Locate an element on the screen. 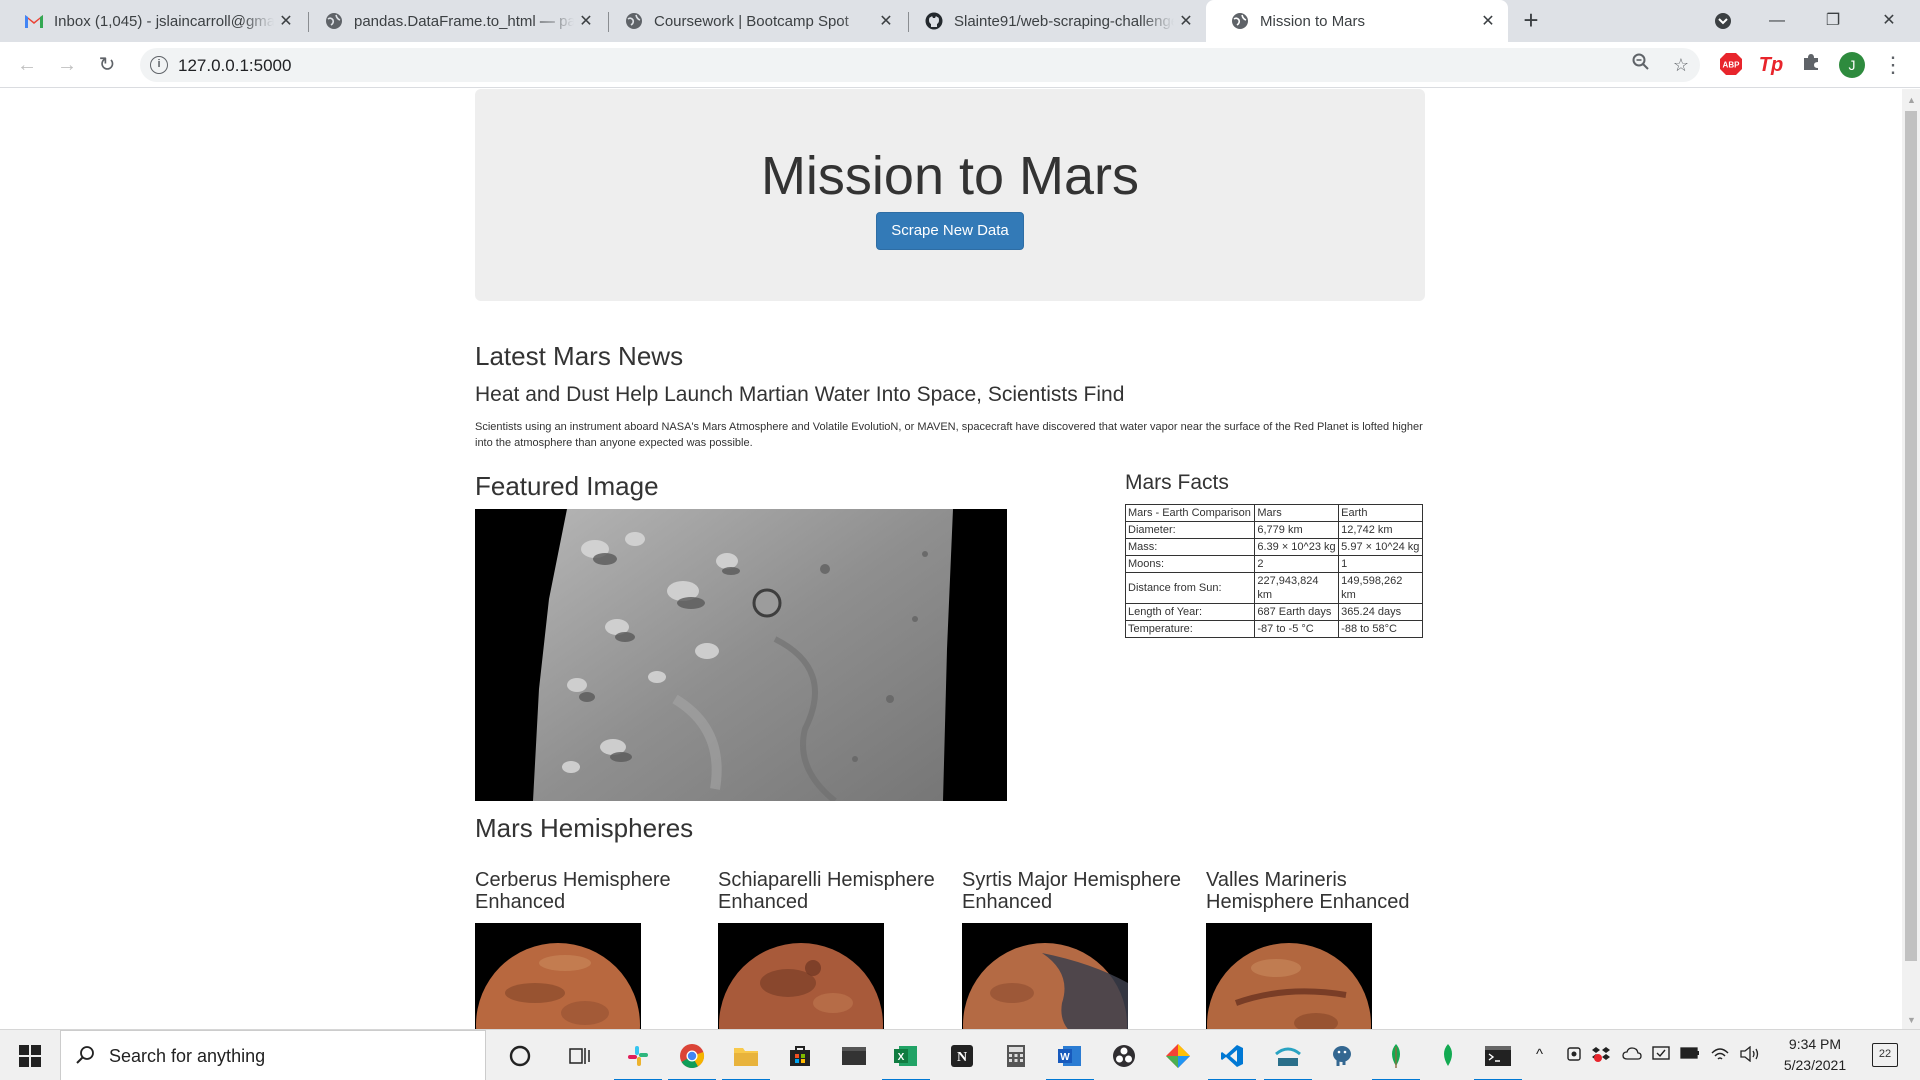 This screenshot has height=1080, width=1920. table-cell: Diameter: is located at coordinates (1190, 530).